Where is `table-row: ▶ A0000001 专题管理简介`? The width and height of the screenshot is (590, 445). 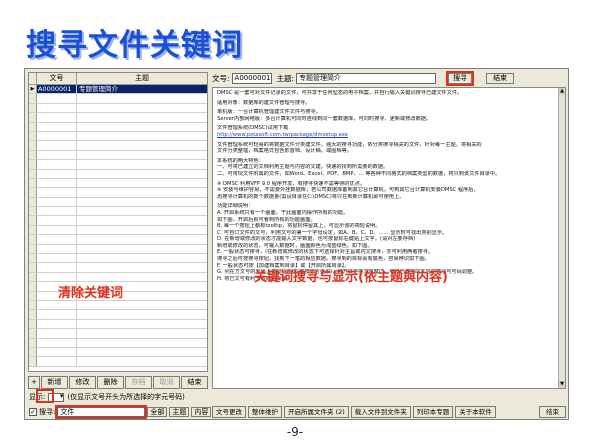
table-row: ▶ A0000001 专题管理简介 is located at coordinates (118, 90).